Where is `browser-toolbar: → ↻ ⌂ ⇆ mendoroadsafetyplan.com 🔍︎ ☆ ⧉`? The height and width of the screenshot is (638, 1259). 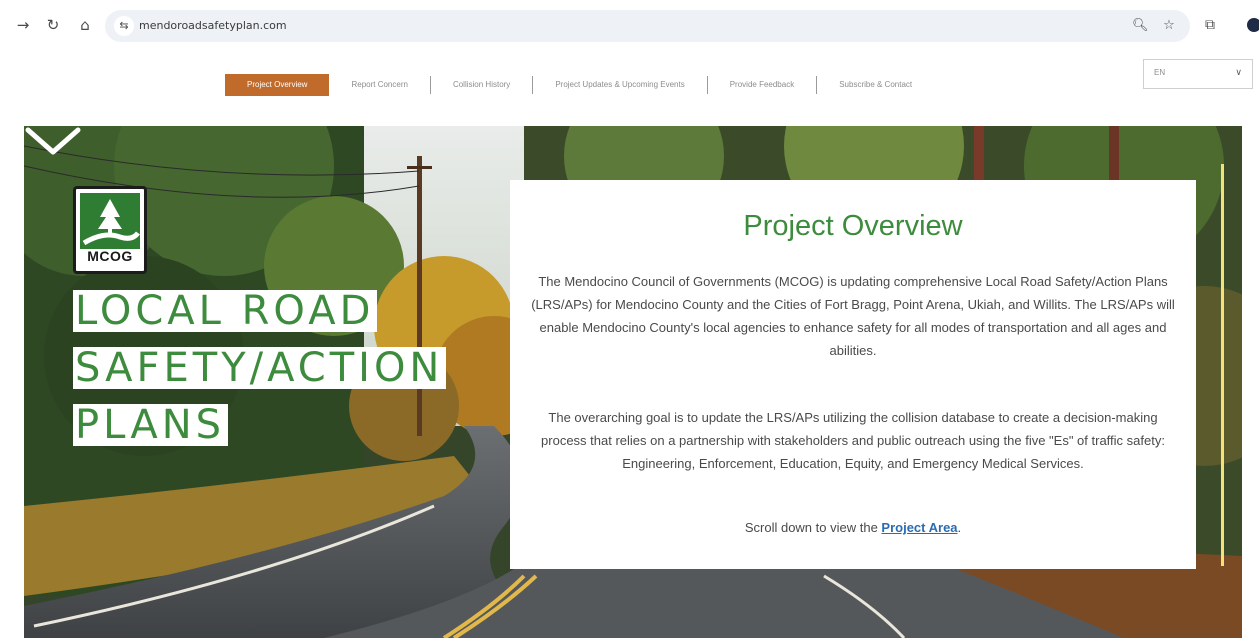
browser-toolbar: → ↻ ⌂ ⇆ mendoroadsafetyplan.com 🔍︎ ☆ ⧉ is located at coordinates (629, 26).